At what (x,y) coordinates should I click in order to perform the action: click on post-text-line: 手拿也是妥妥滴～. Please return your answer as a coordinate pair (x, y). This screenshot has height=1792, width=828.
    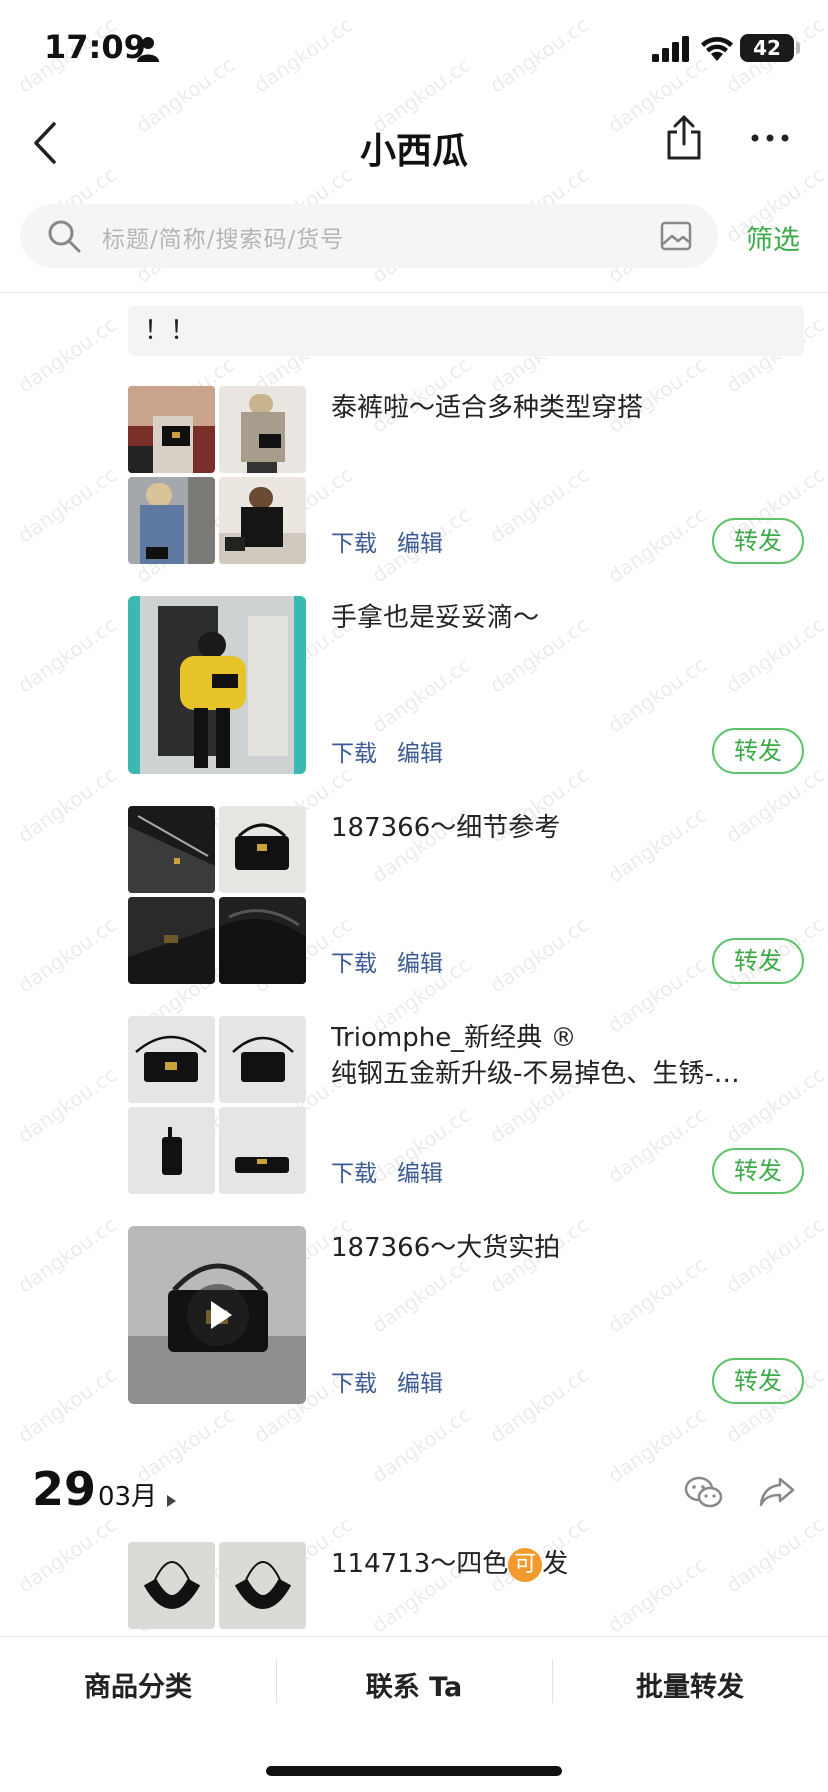
    Looking at the image, I should click on (435, 618).